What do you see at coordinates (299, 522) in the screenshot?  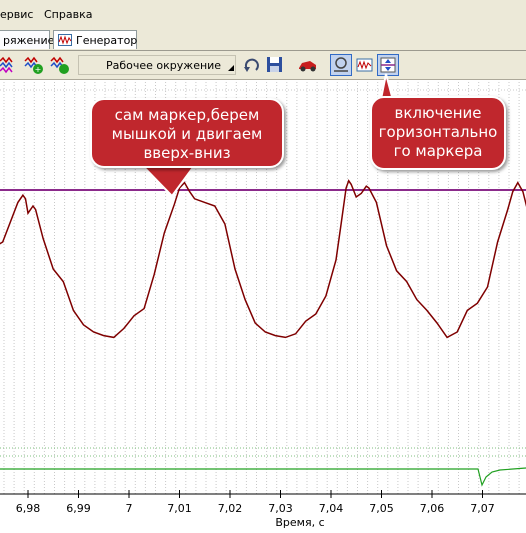 I see `x-axis-label: Время, с` at bounding box center [299, 522].